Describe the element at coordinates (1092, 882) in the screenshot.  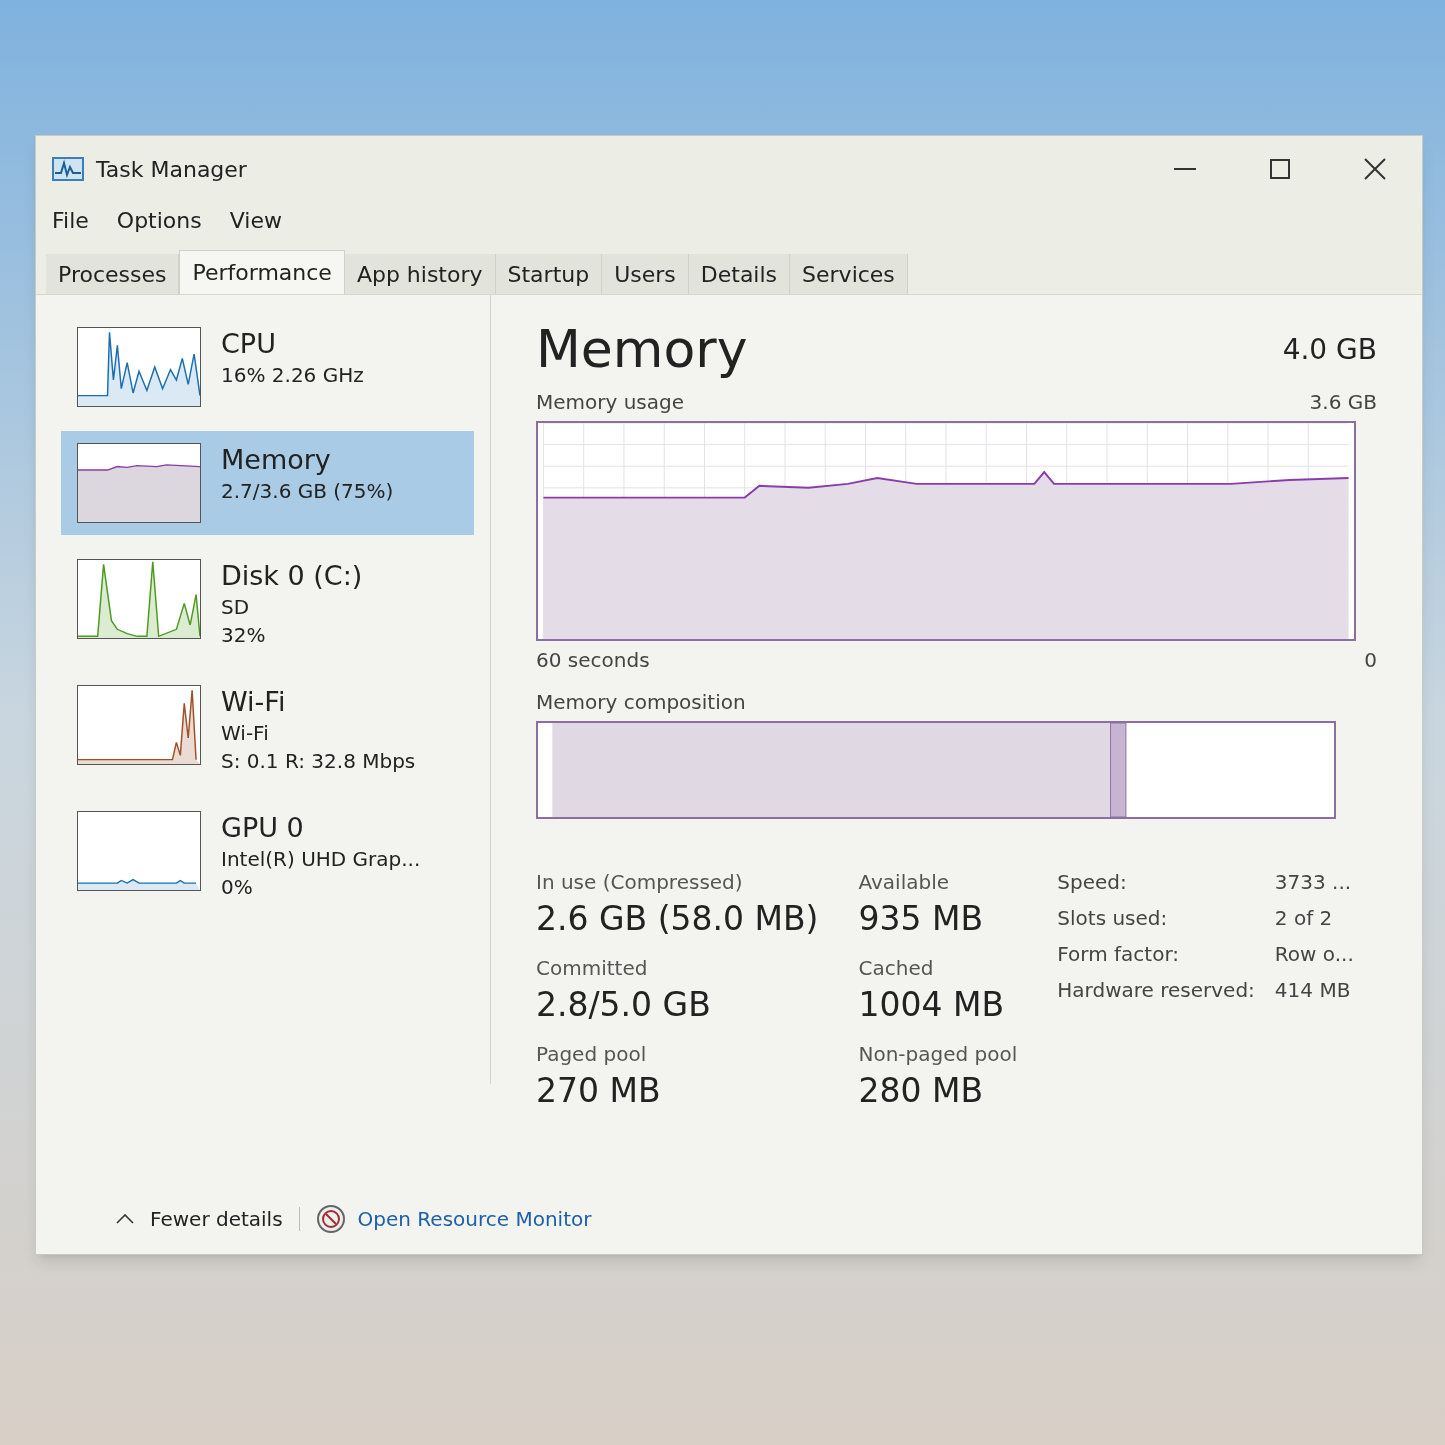
I see `spec-label: Speed:` at that location.